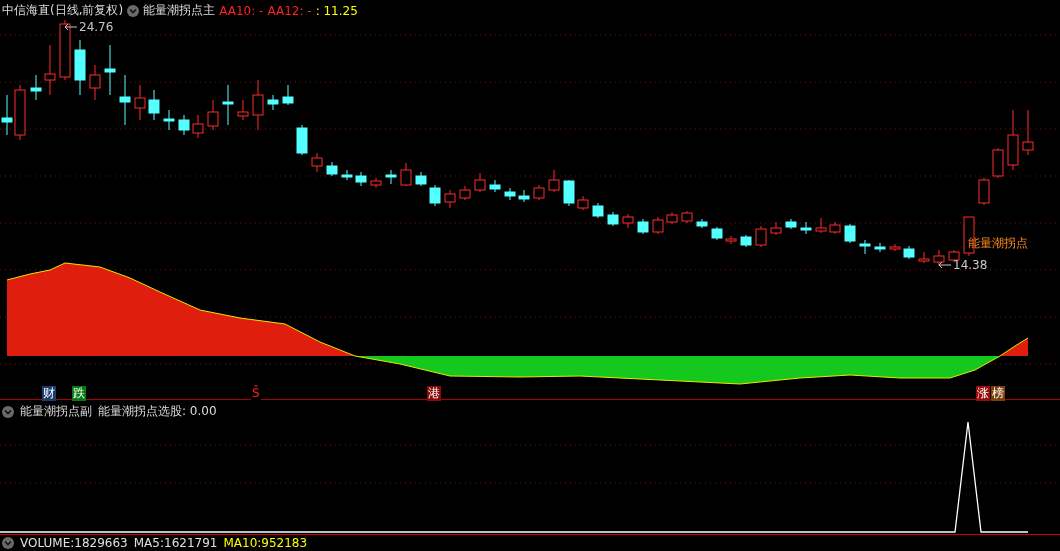 This screenshot has height=551, width=1060. What do you see at coordinates (96, 27) in the screenshot?
I see `price-label: 24.76` at bounding box center [96, 27].